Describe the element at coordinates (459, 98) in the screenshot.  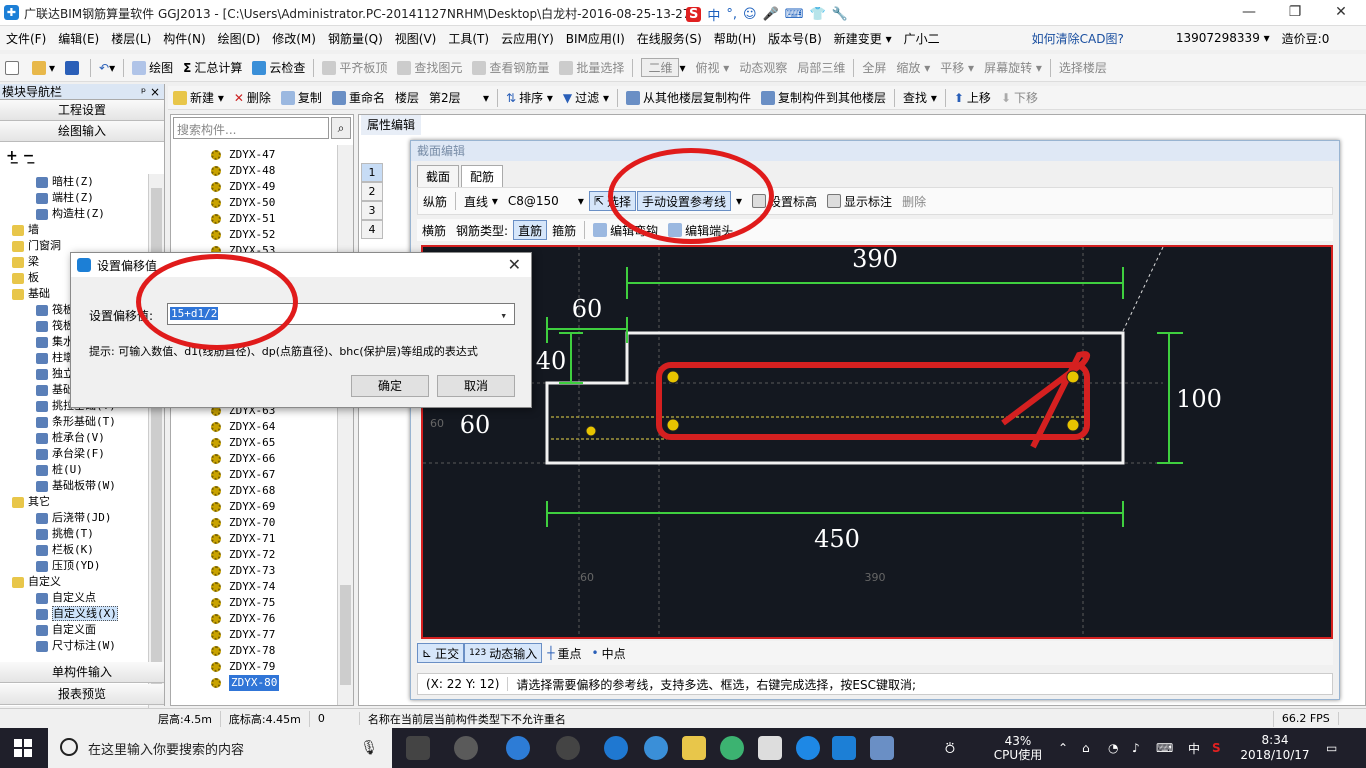
I see `floor-select: 第2层 ▾` at that location.